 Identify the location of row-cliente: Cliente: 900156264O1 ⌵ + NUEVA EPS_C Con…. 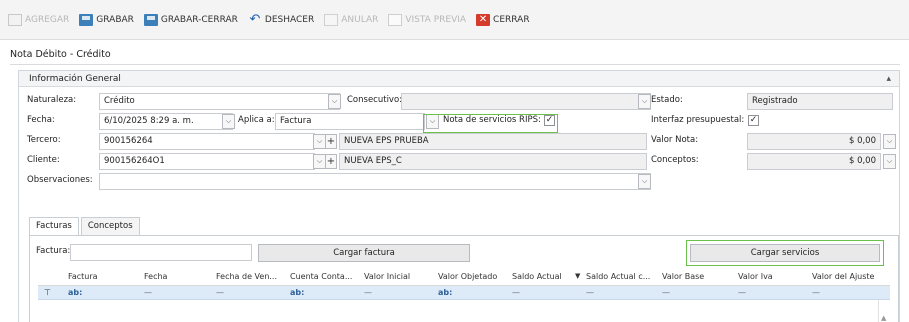
(459, 162).